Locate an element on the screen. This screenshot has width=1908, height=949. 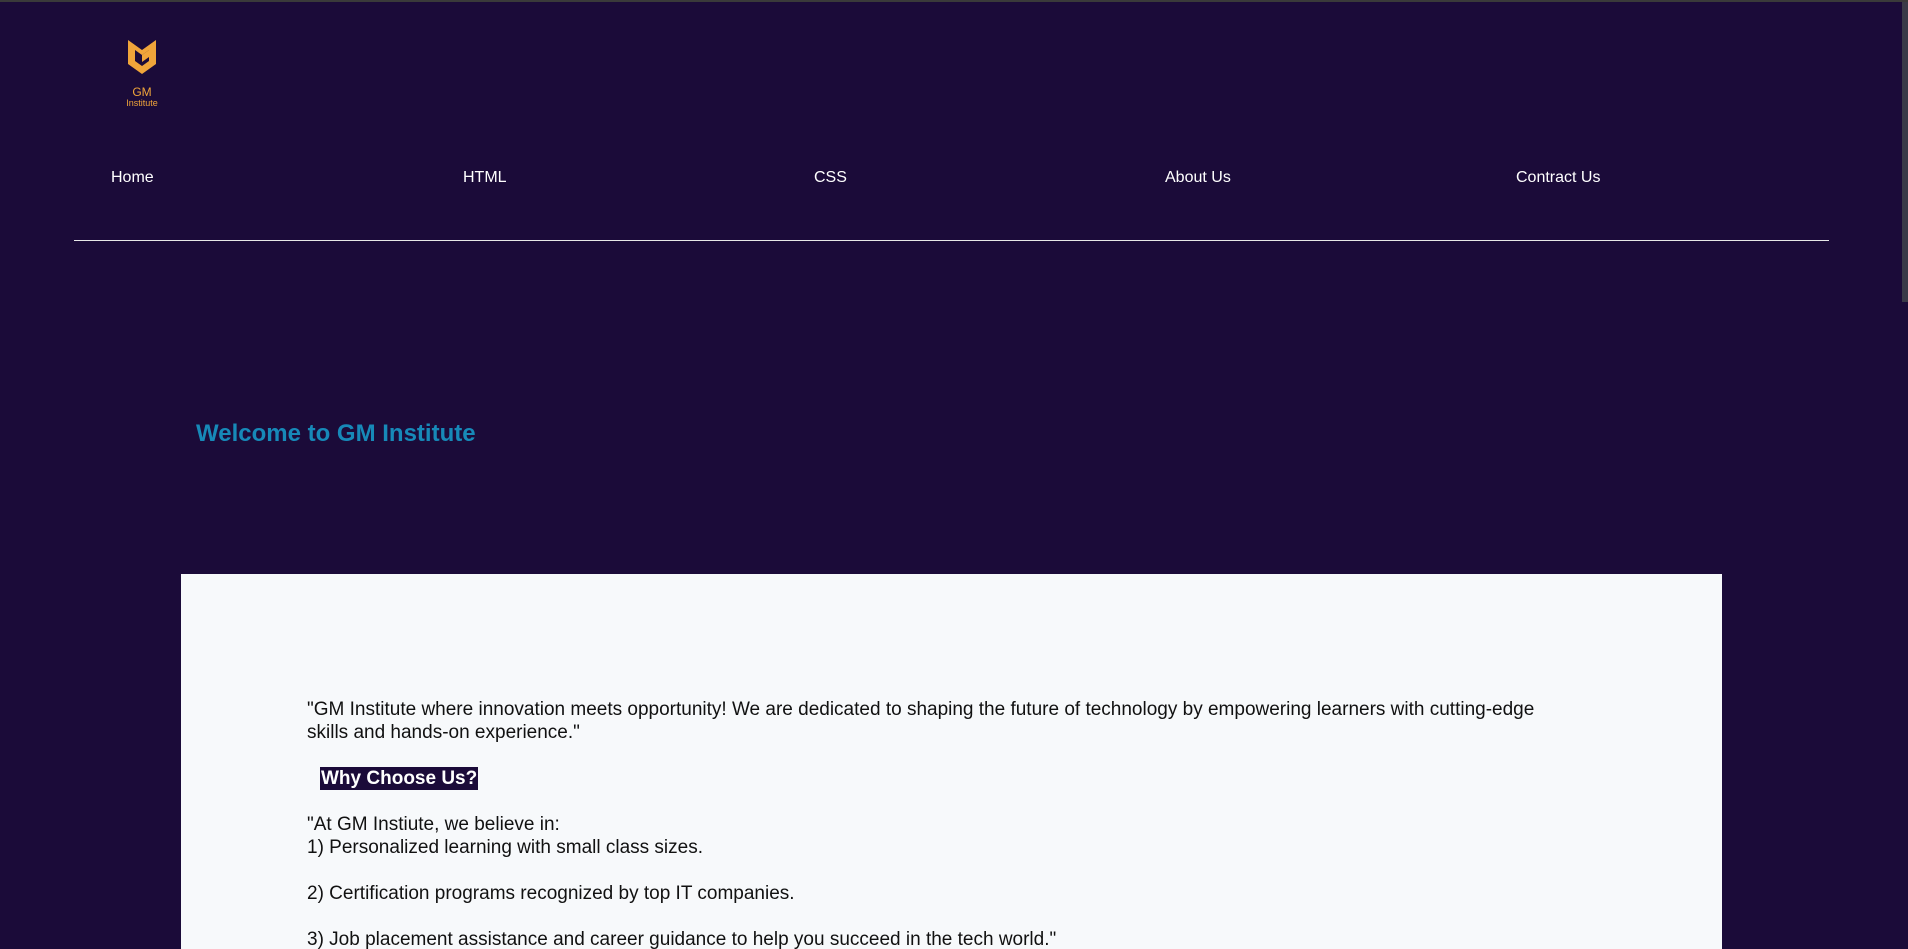
gm-shield-logo-icon is located at coordinates (142, 57).